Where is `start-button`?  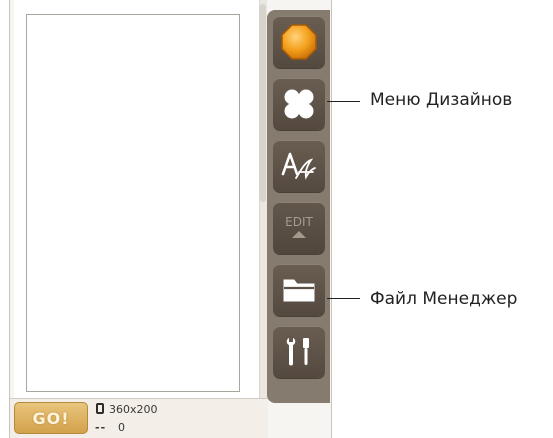
start-button is located at coordinates (299, 42).